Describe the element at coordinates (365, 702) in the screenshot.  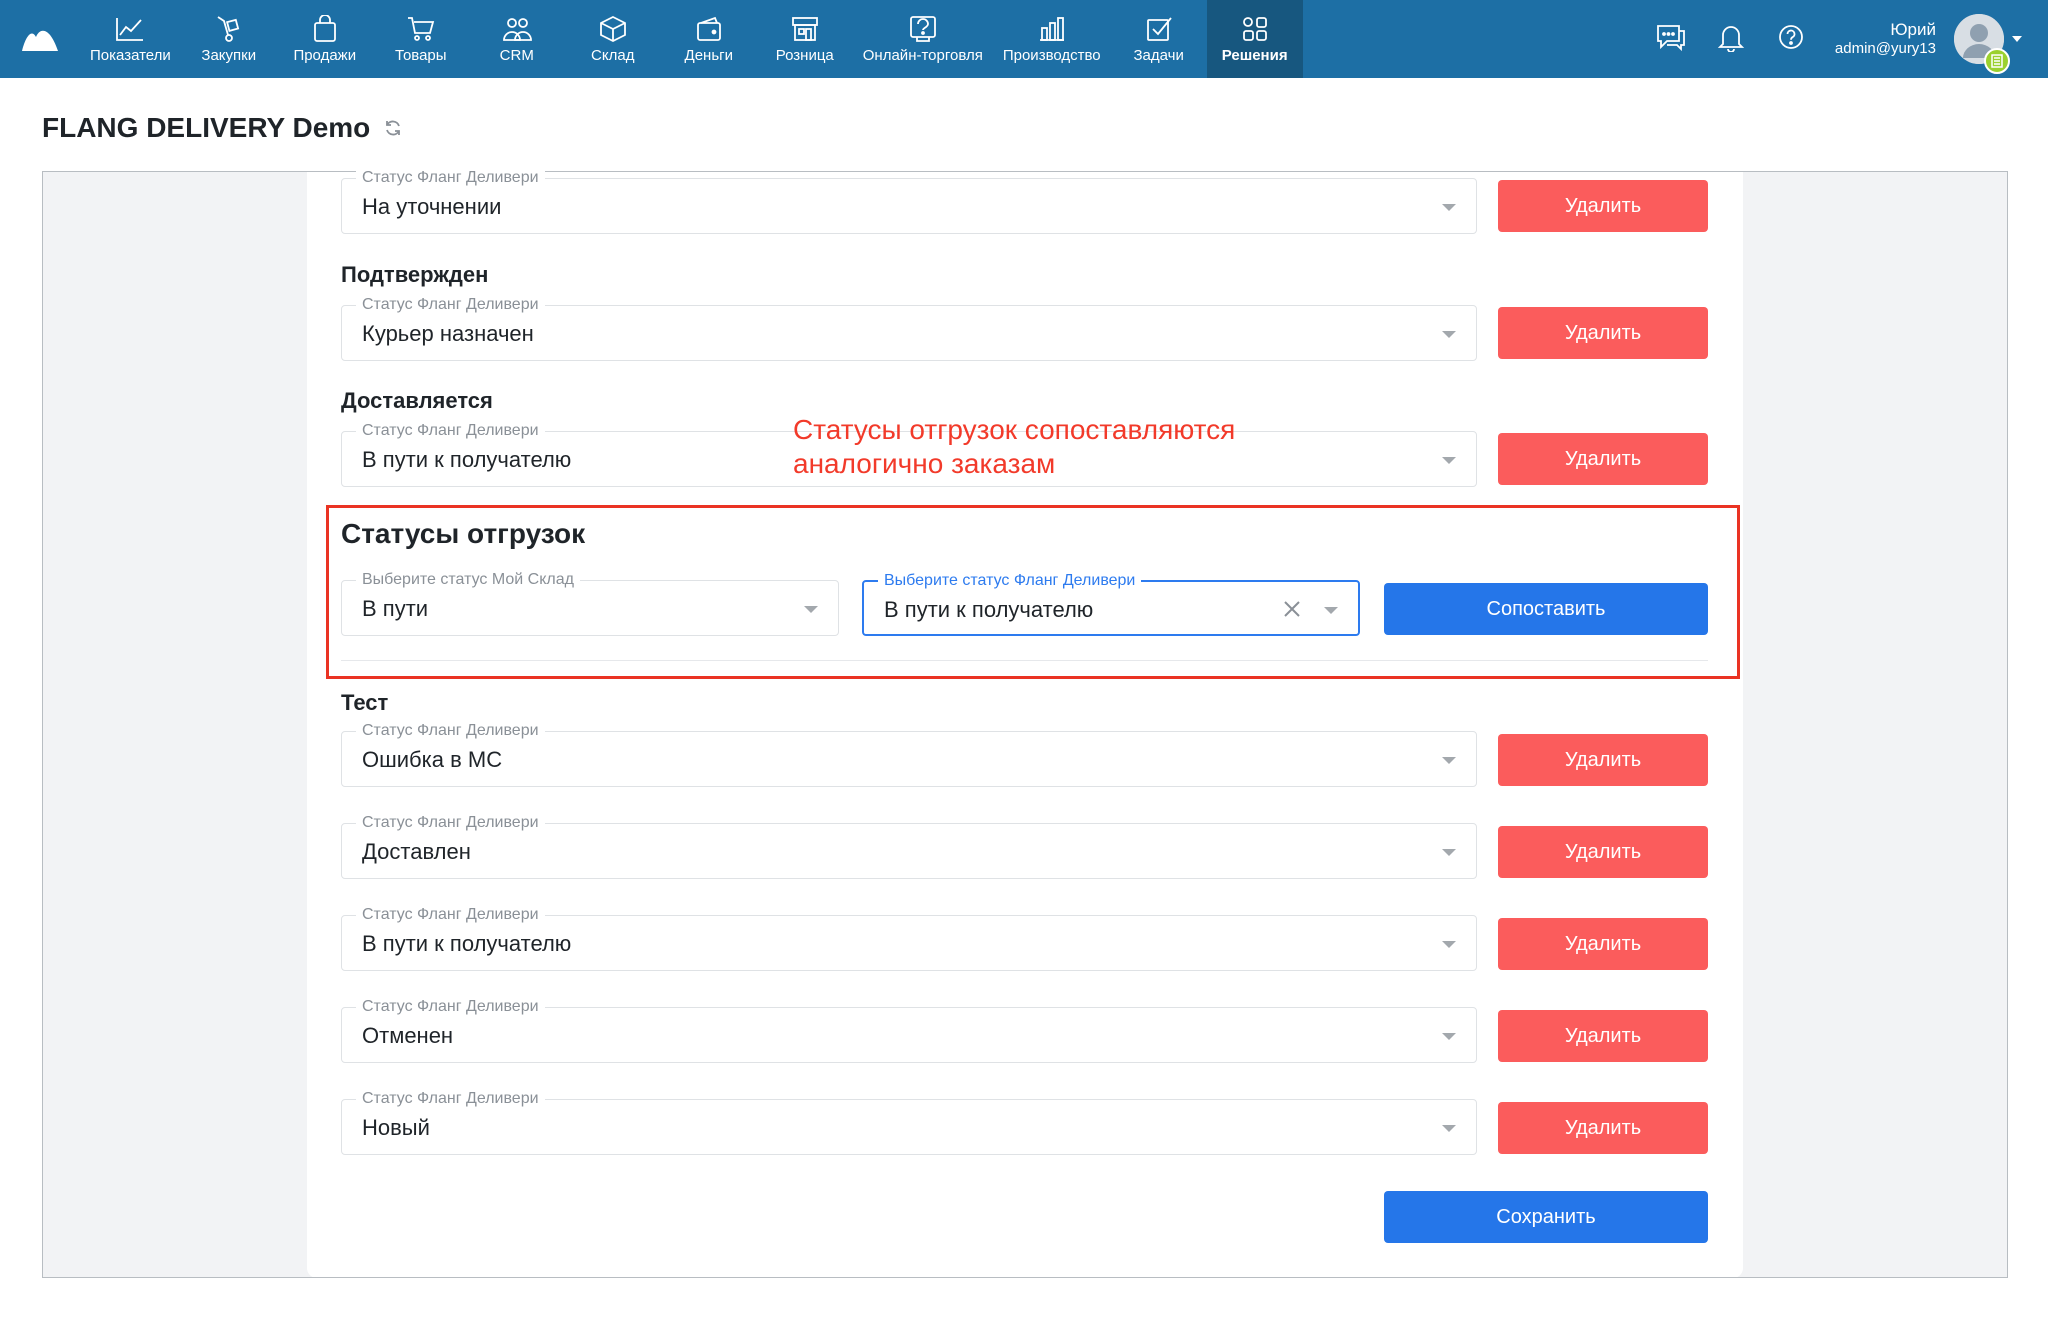
I see `group-title: Тест` at that location.